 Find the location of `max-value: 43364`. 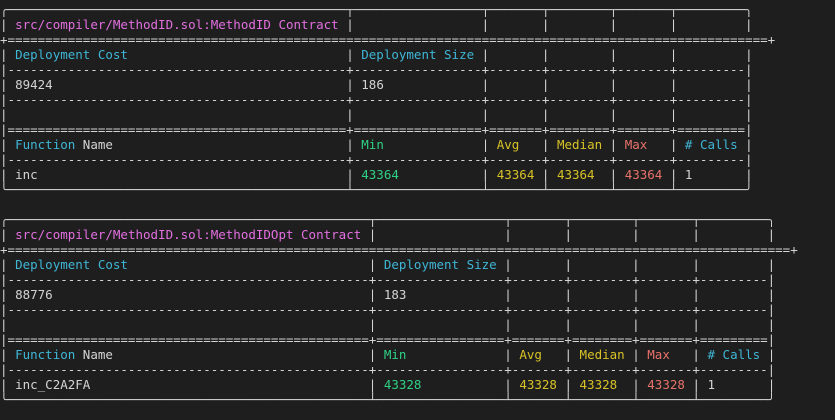

max-value: 43364 is located at coordinates (643, 174).